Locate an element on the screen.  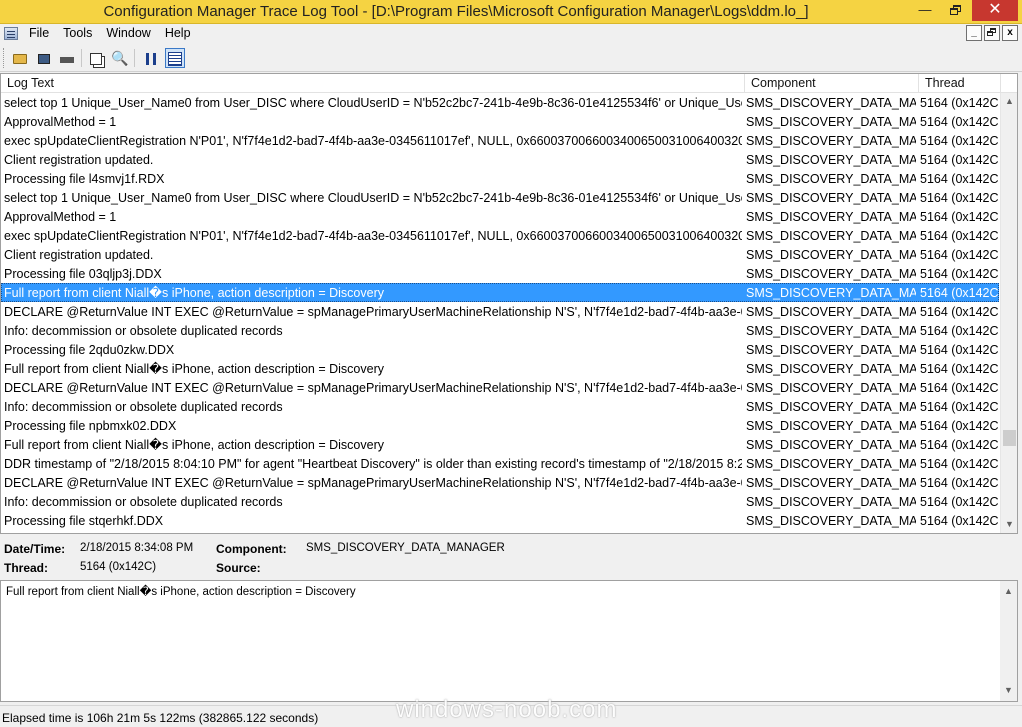
datetime-label: Date/Time: is located at coordinates (35, 549).